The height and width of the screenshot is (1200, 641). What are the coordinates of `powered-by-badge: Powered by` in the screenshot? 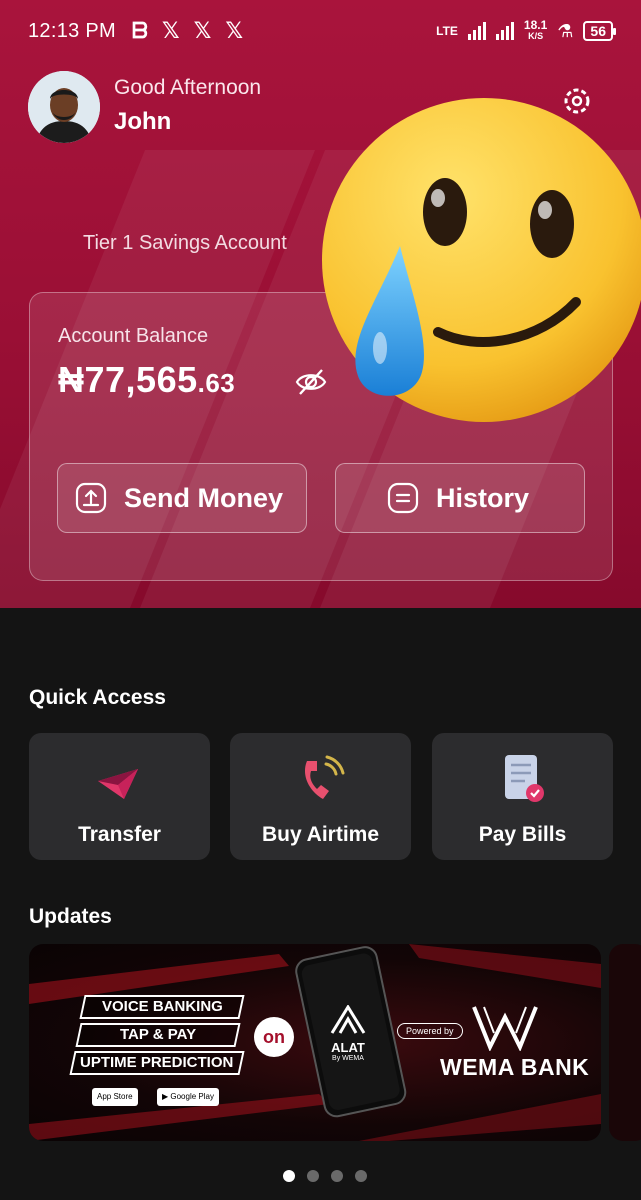 It's located at (430, 1031).